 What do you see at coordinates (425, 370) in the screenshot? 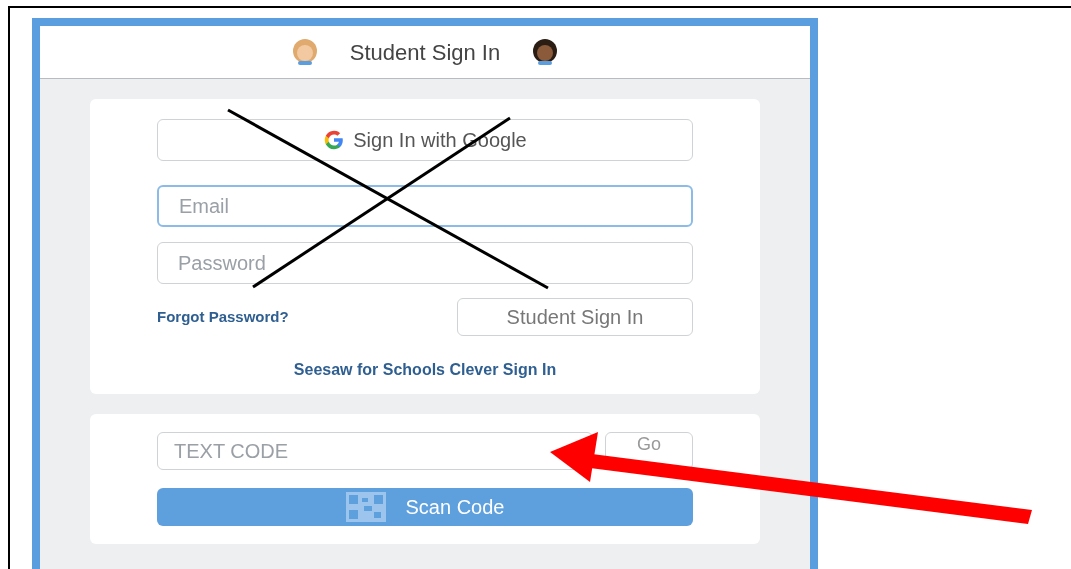
I see `clever-sign-in-link: Seesaw for Schools Clever Sign In` at bounding box center [425, 370].